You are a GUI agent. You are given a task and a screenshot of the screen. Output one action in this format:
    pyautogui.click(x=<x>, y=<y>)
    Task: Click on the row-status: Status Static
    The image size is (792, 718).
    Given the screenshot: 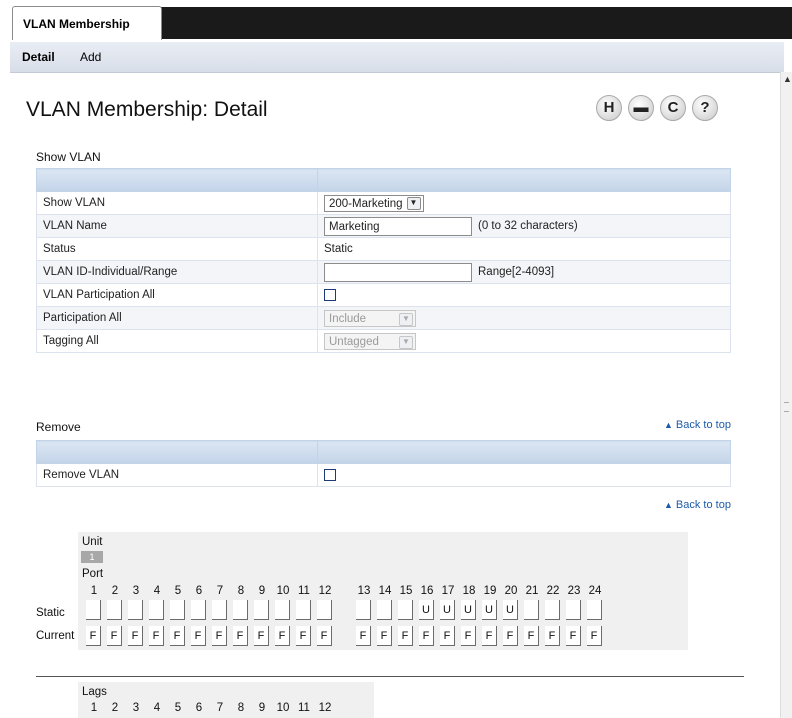 What is the action you would take?
    pyautogui.click(x=383, y=249)
    